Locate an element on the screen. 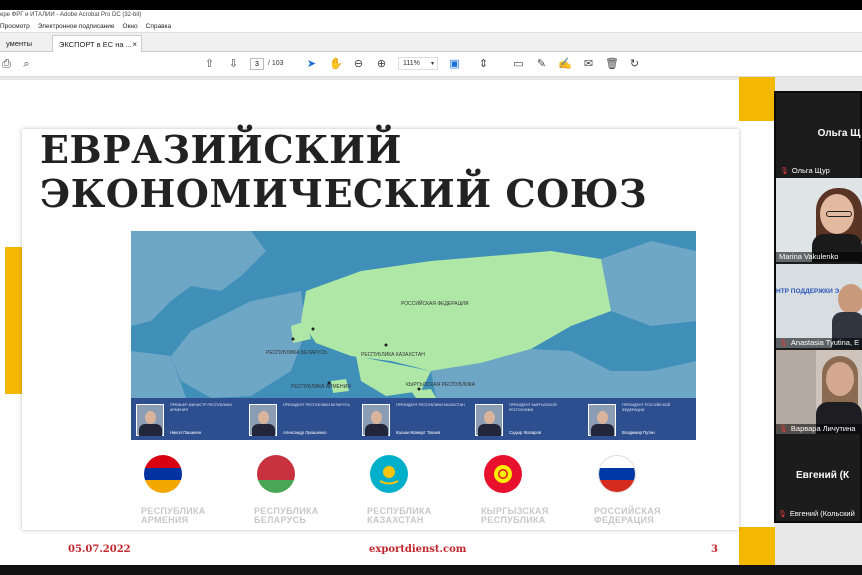 This screenshot has height=575, width=862. leader-role: Президент Республики Беларусь is located at coordinates (316, 405).